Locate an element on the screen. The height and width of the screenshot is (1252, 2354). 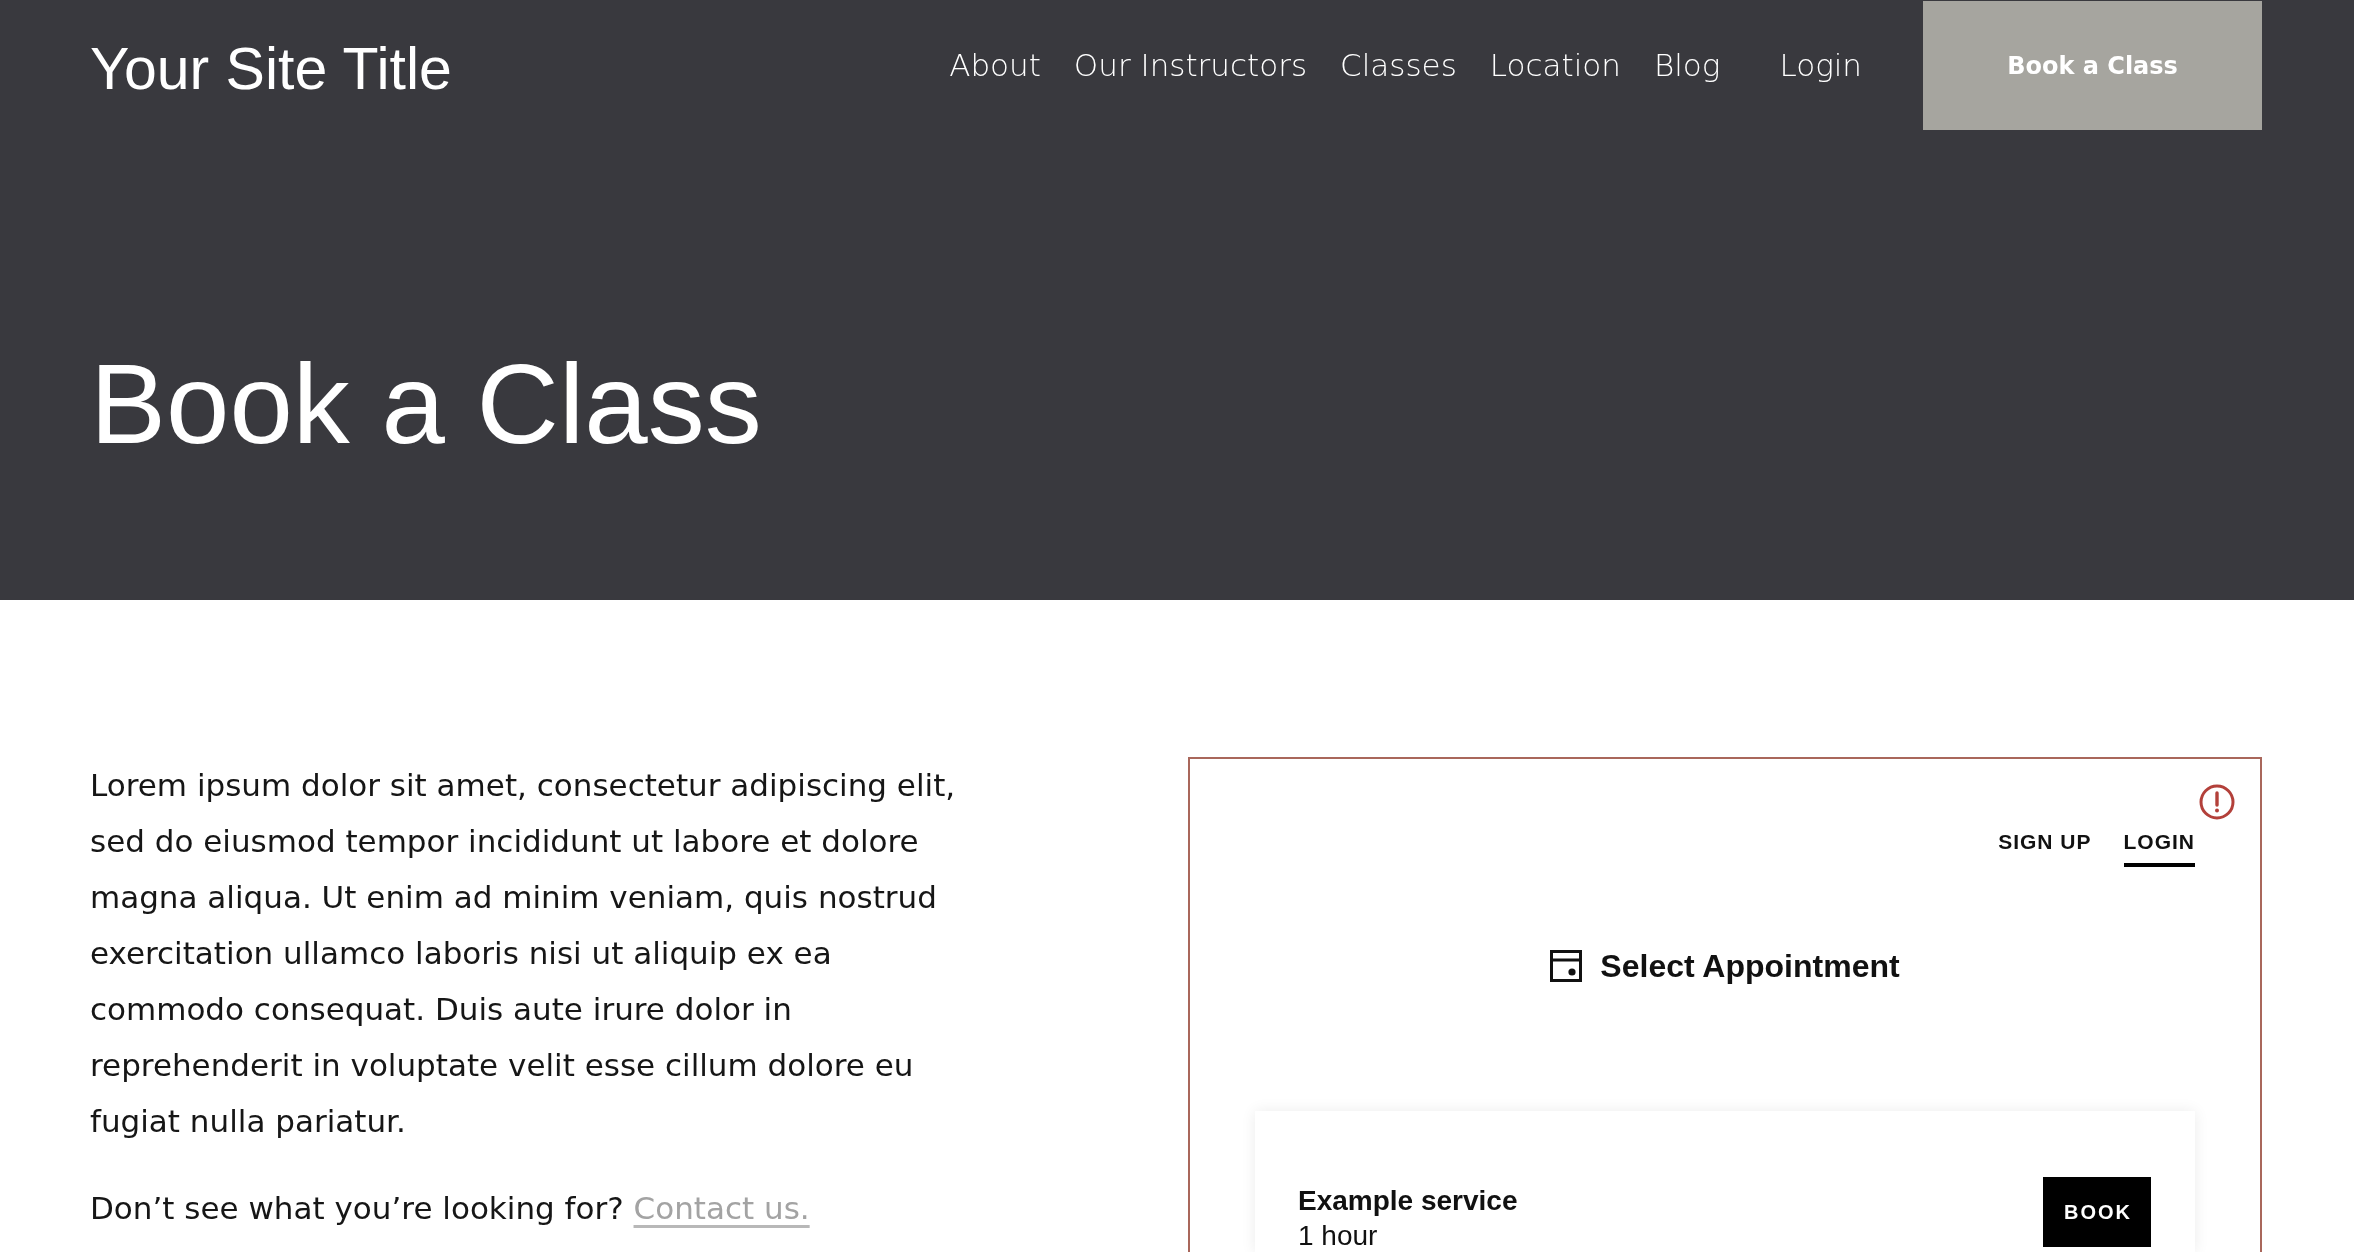
alert-icon is located at coordinates (2217, 802).